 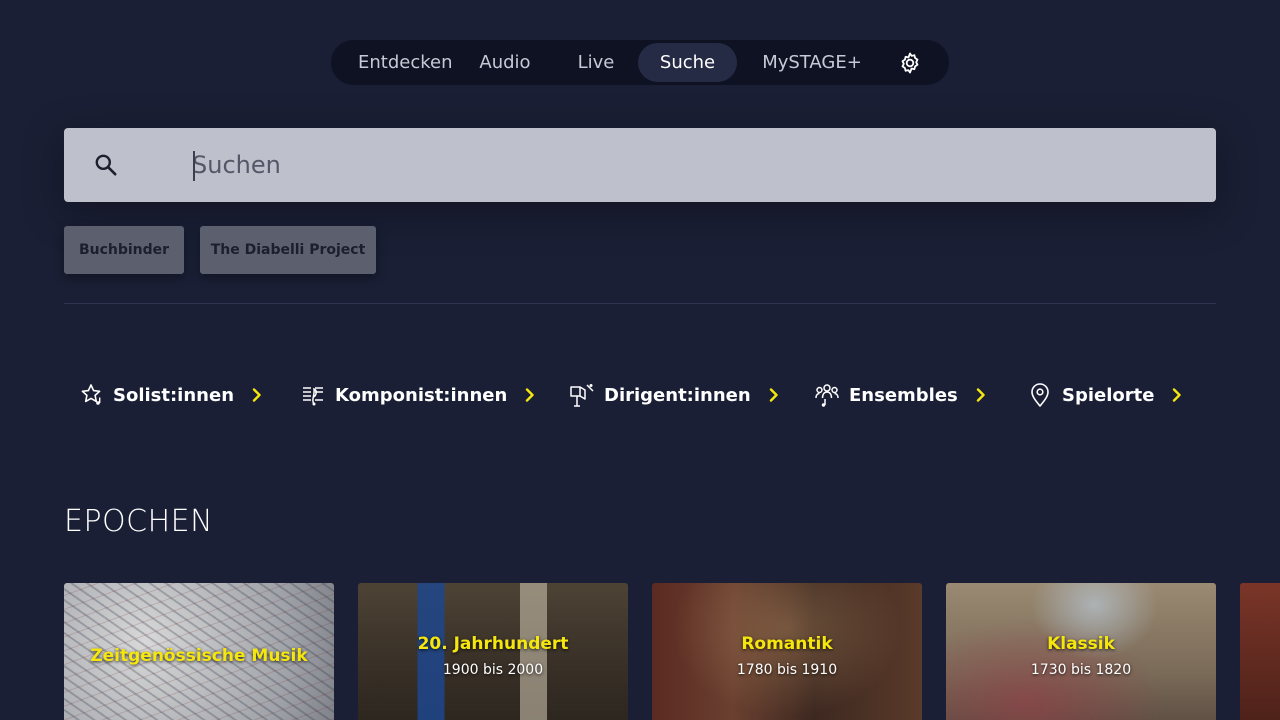 I want to click on search-icon, so click(x=106, y=165).